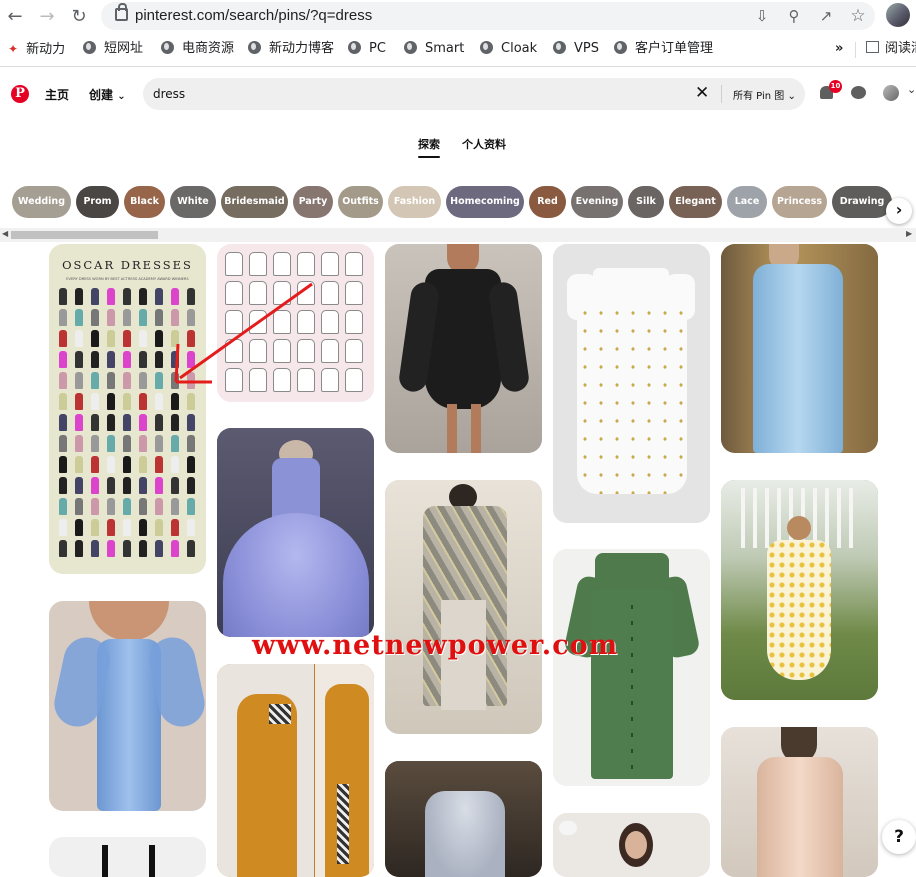  I want to click on chip-party: Party, so click(313, 202).